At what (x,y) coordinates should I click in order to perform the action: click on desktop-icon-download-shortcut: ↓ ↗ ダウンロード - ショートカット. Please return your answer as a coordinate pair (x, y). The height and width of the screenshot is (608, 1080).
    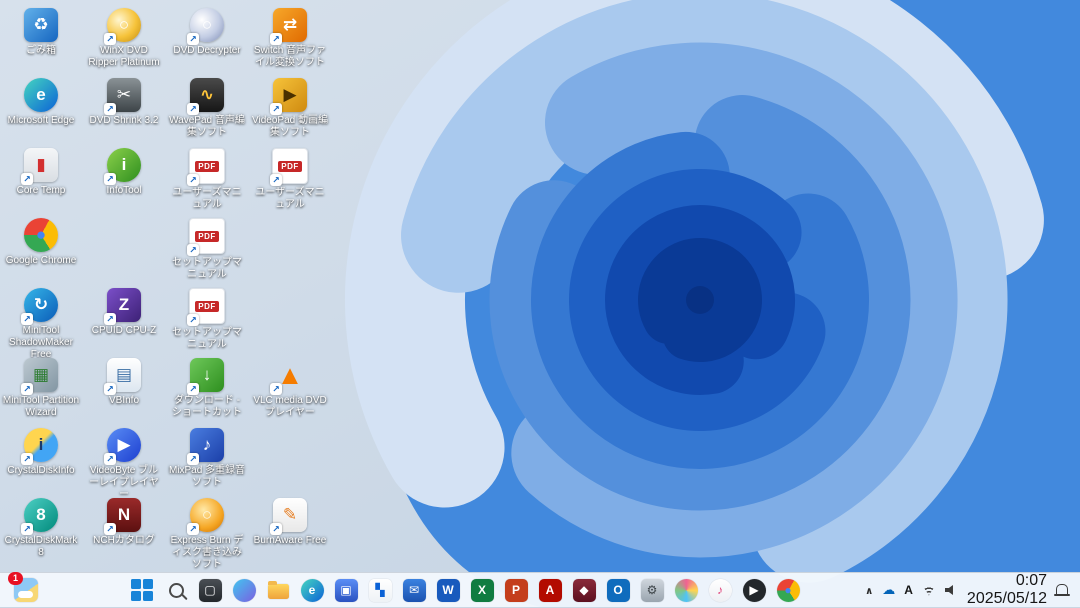
    Looking at the image, I should click on (207, 388).